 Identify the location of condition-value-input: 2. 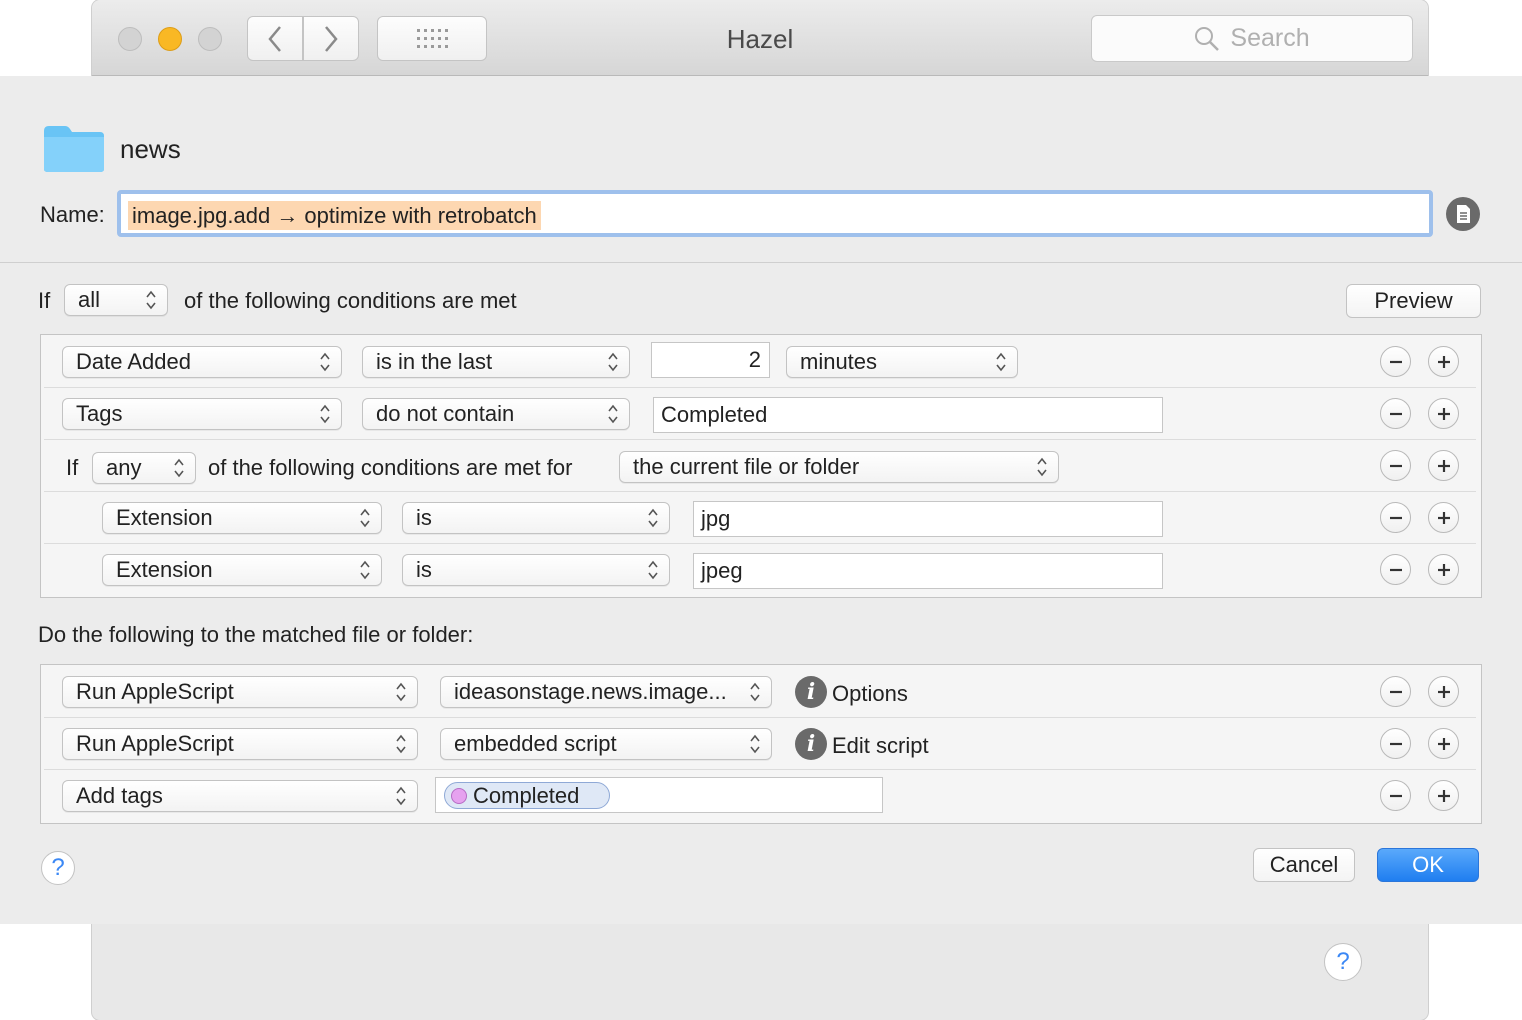
(710, 360).